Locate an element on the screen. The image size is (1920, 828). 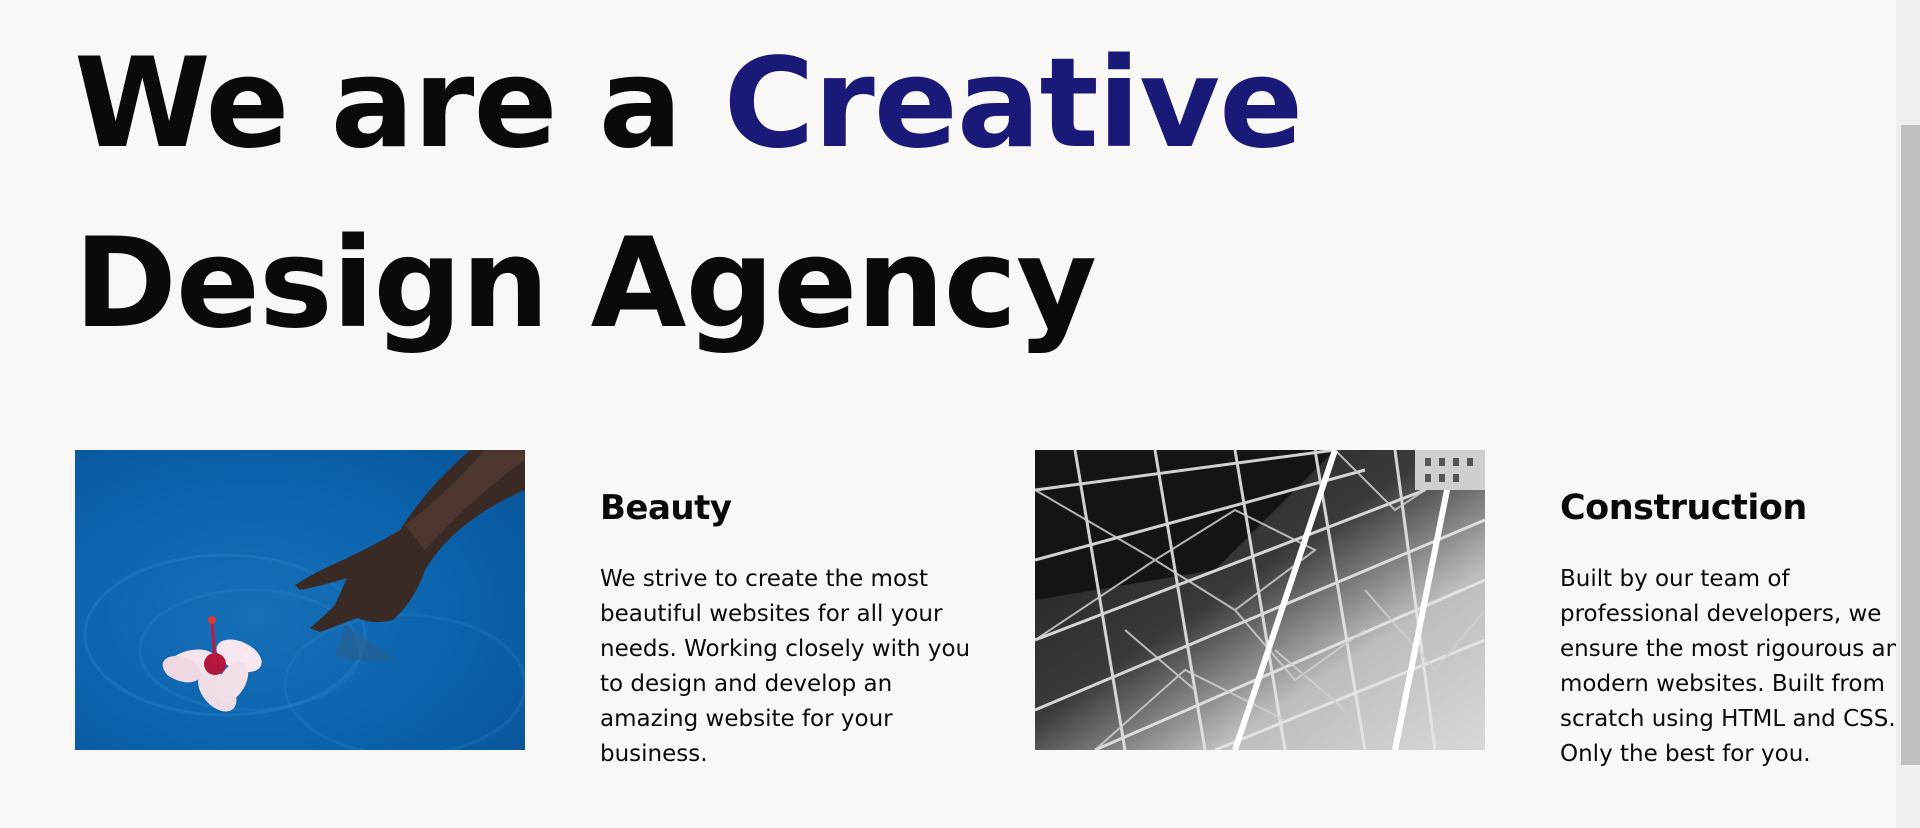
page-scrollbar is located at coordinates (1908, 414).